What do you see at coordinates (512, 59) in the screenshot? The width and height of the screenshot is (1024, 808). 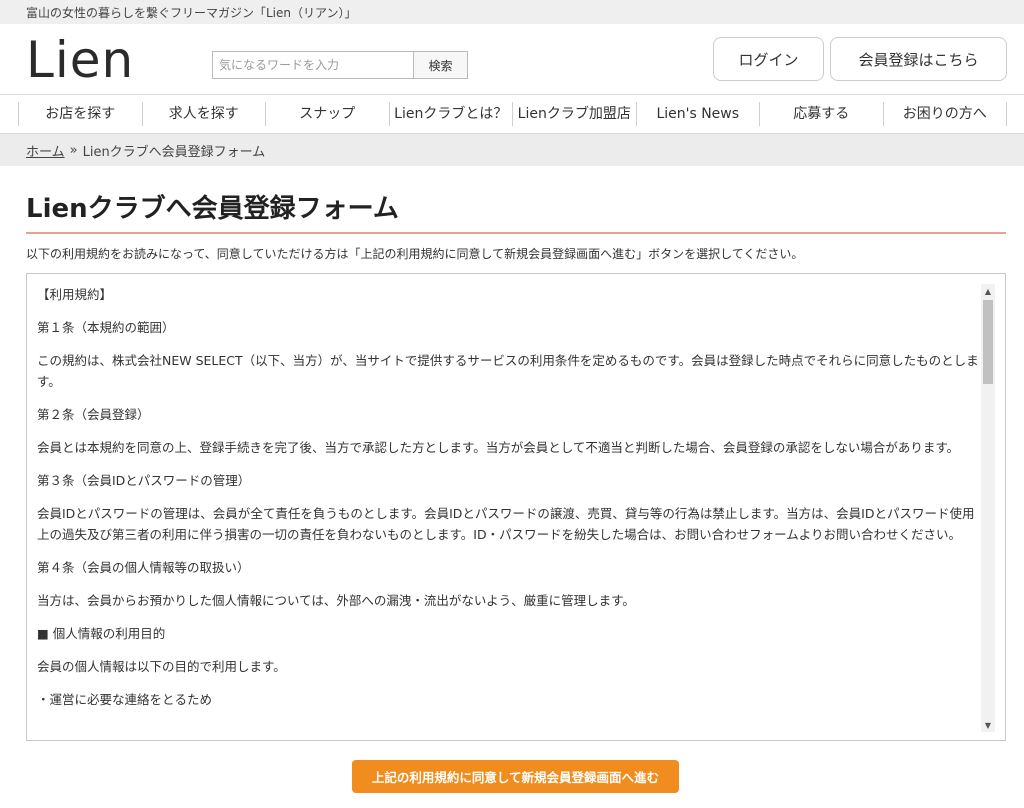 I see `site-header: Lien 検索 ログイン 会員登録はこちら` at bounding box center [512, 59].